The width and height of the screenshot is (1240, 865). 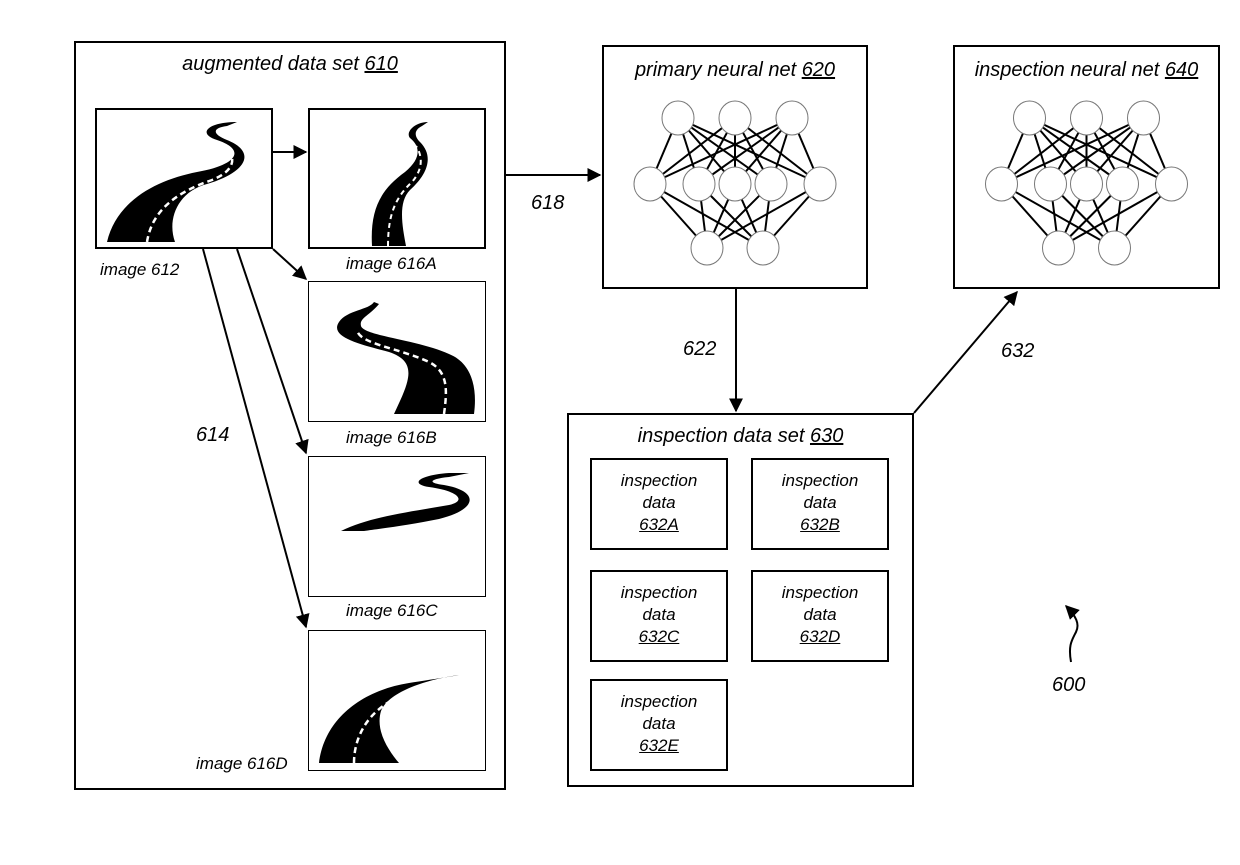 I want to click on image-616a-label: image 616A, so click(x=391, y=263).